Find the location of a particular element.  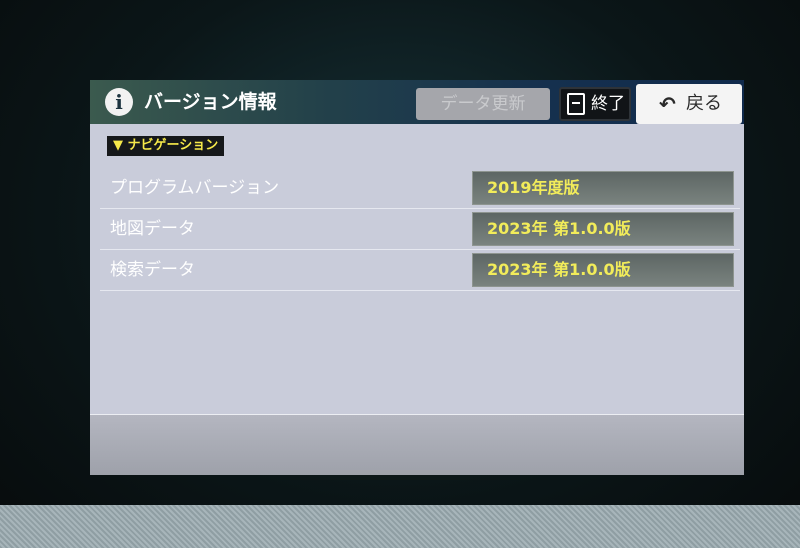

footer-bar is located at coordinates (417, 444).